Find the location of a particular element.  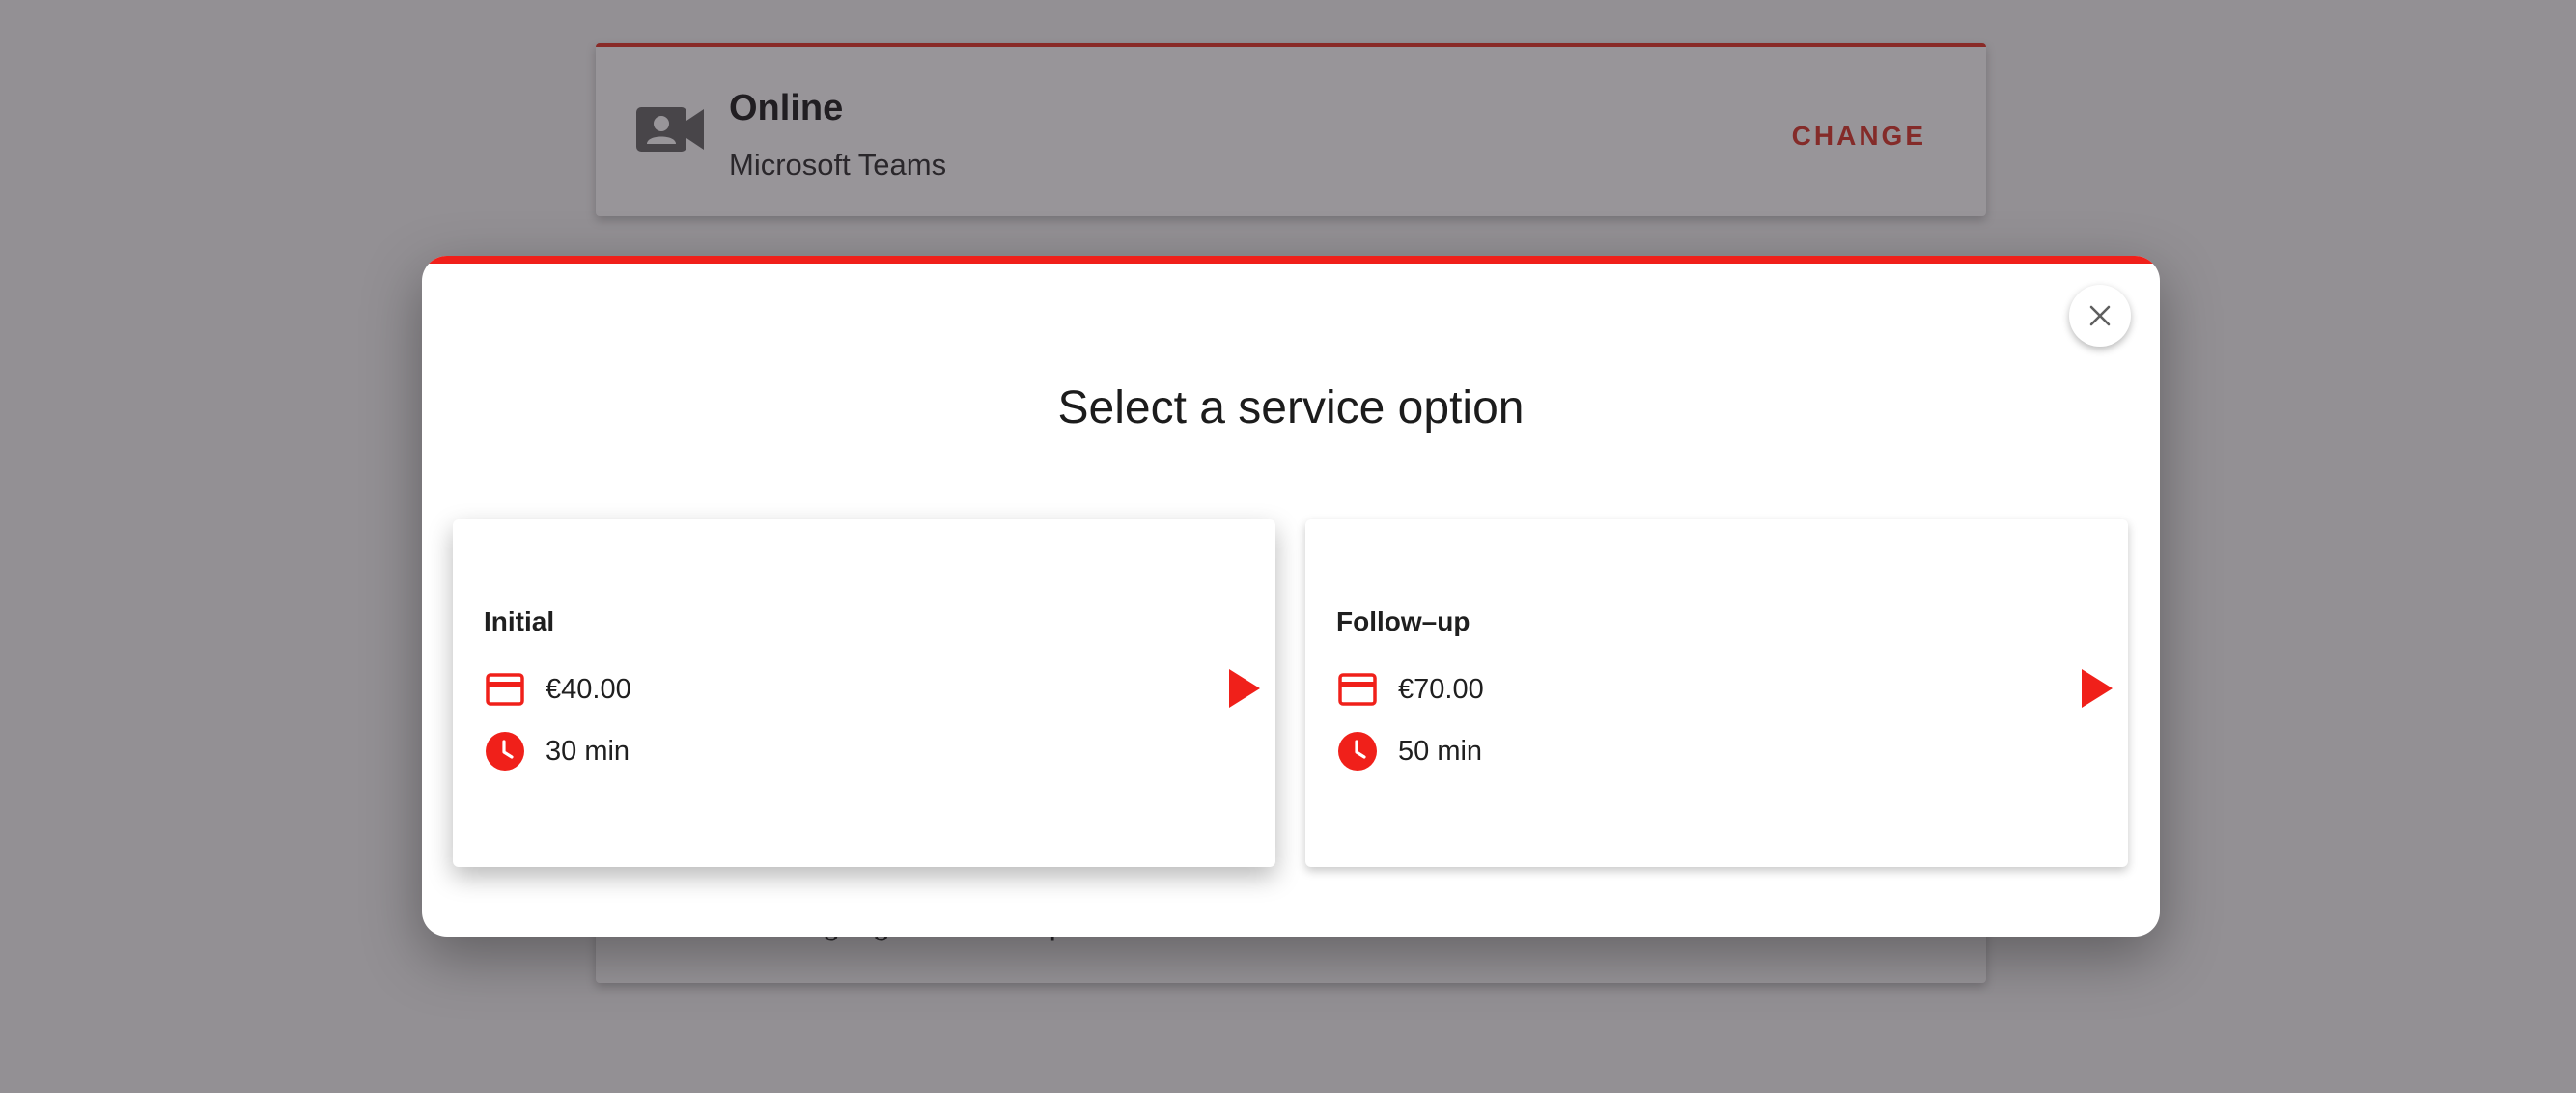

close-button is located at coordinates (2100, 316).